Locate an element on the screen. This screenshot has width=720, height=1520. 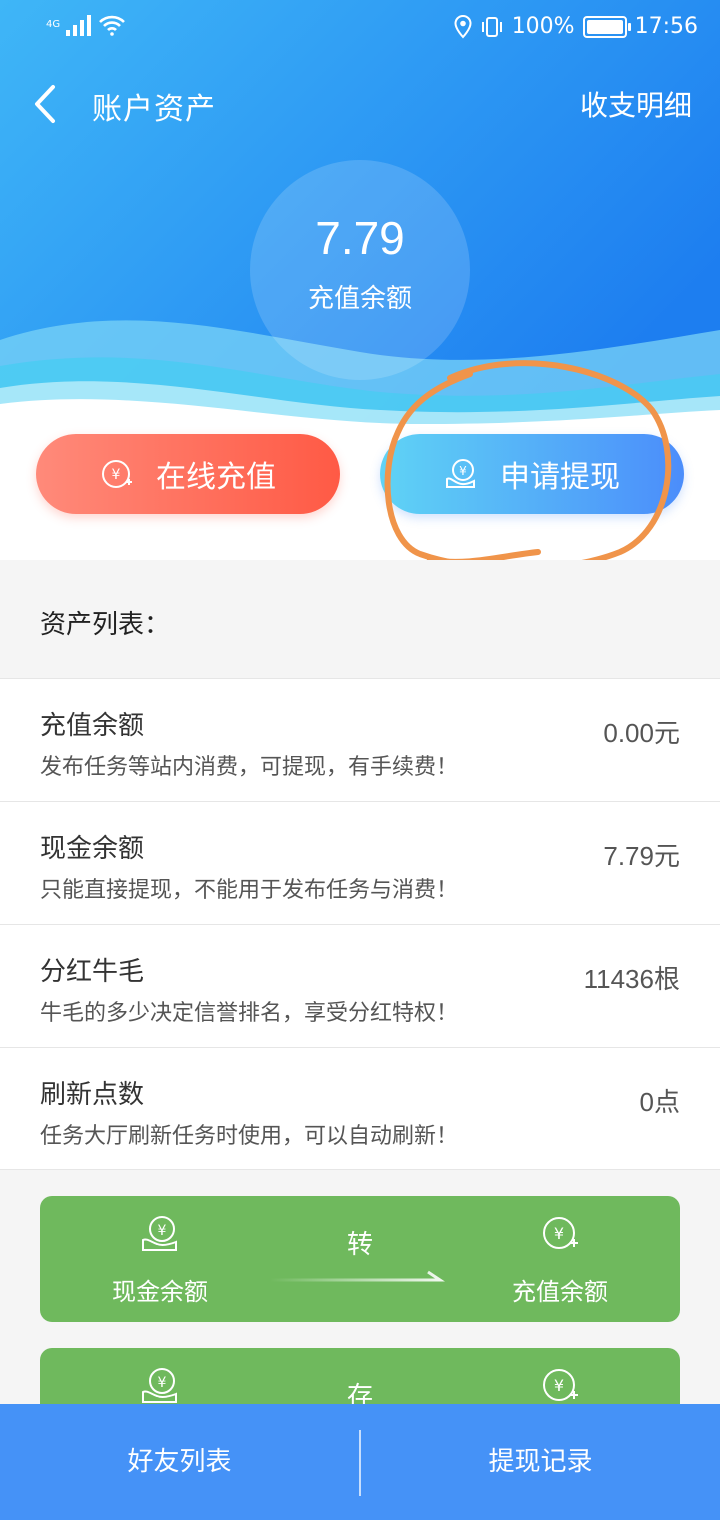
bottom-bar: 好友列表 提现记录 is located at coordinates (360, 1462).